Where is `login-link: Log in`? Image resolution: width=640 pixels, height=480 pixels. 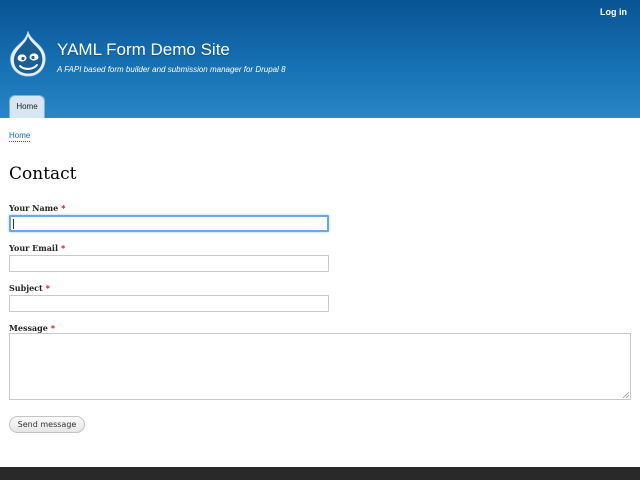 login-link: Log in is located at coordinates (613, 12).